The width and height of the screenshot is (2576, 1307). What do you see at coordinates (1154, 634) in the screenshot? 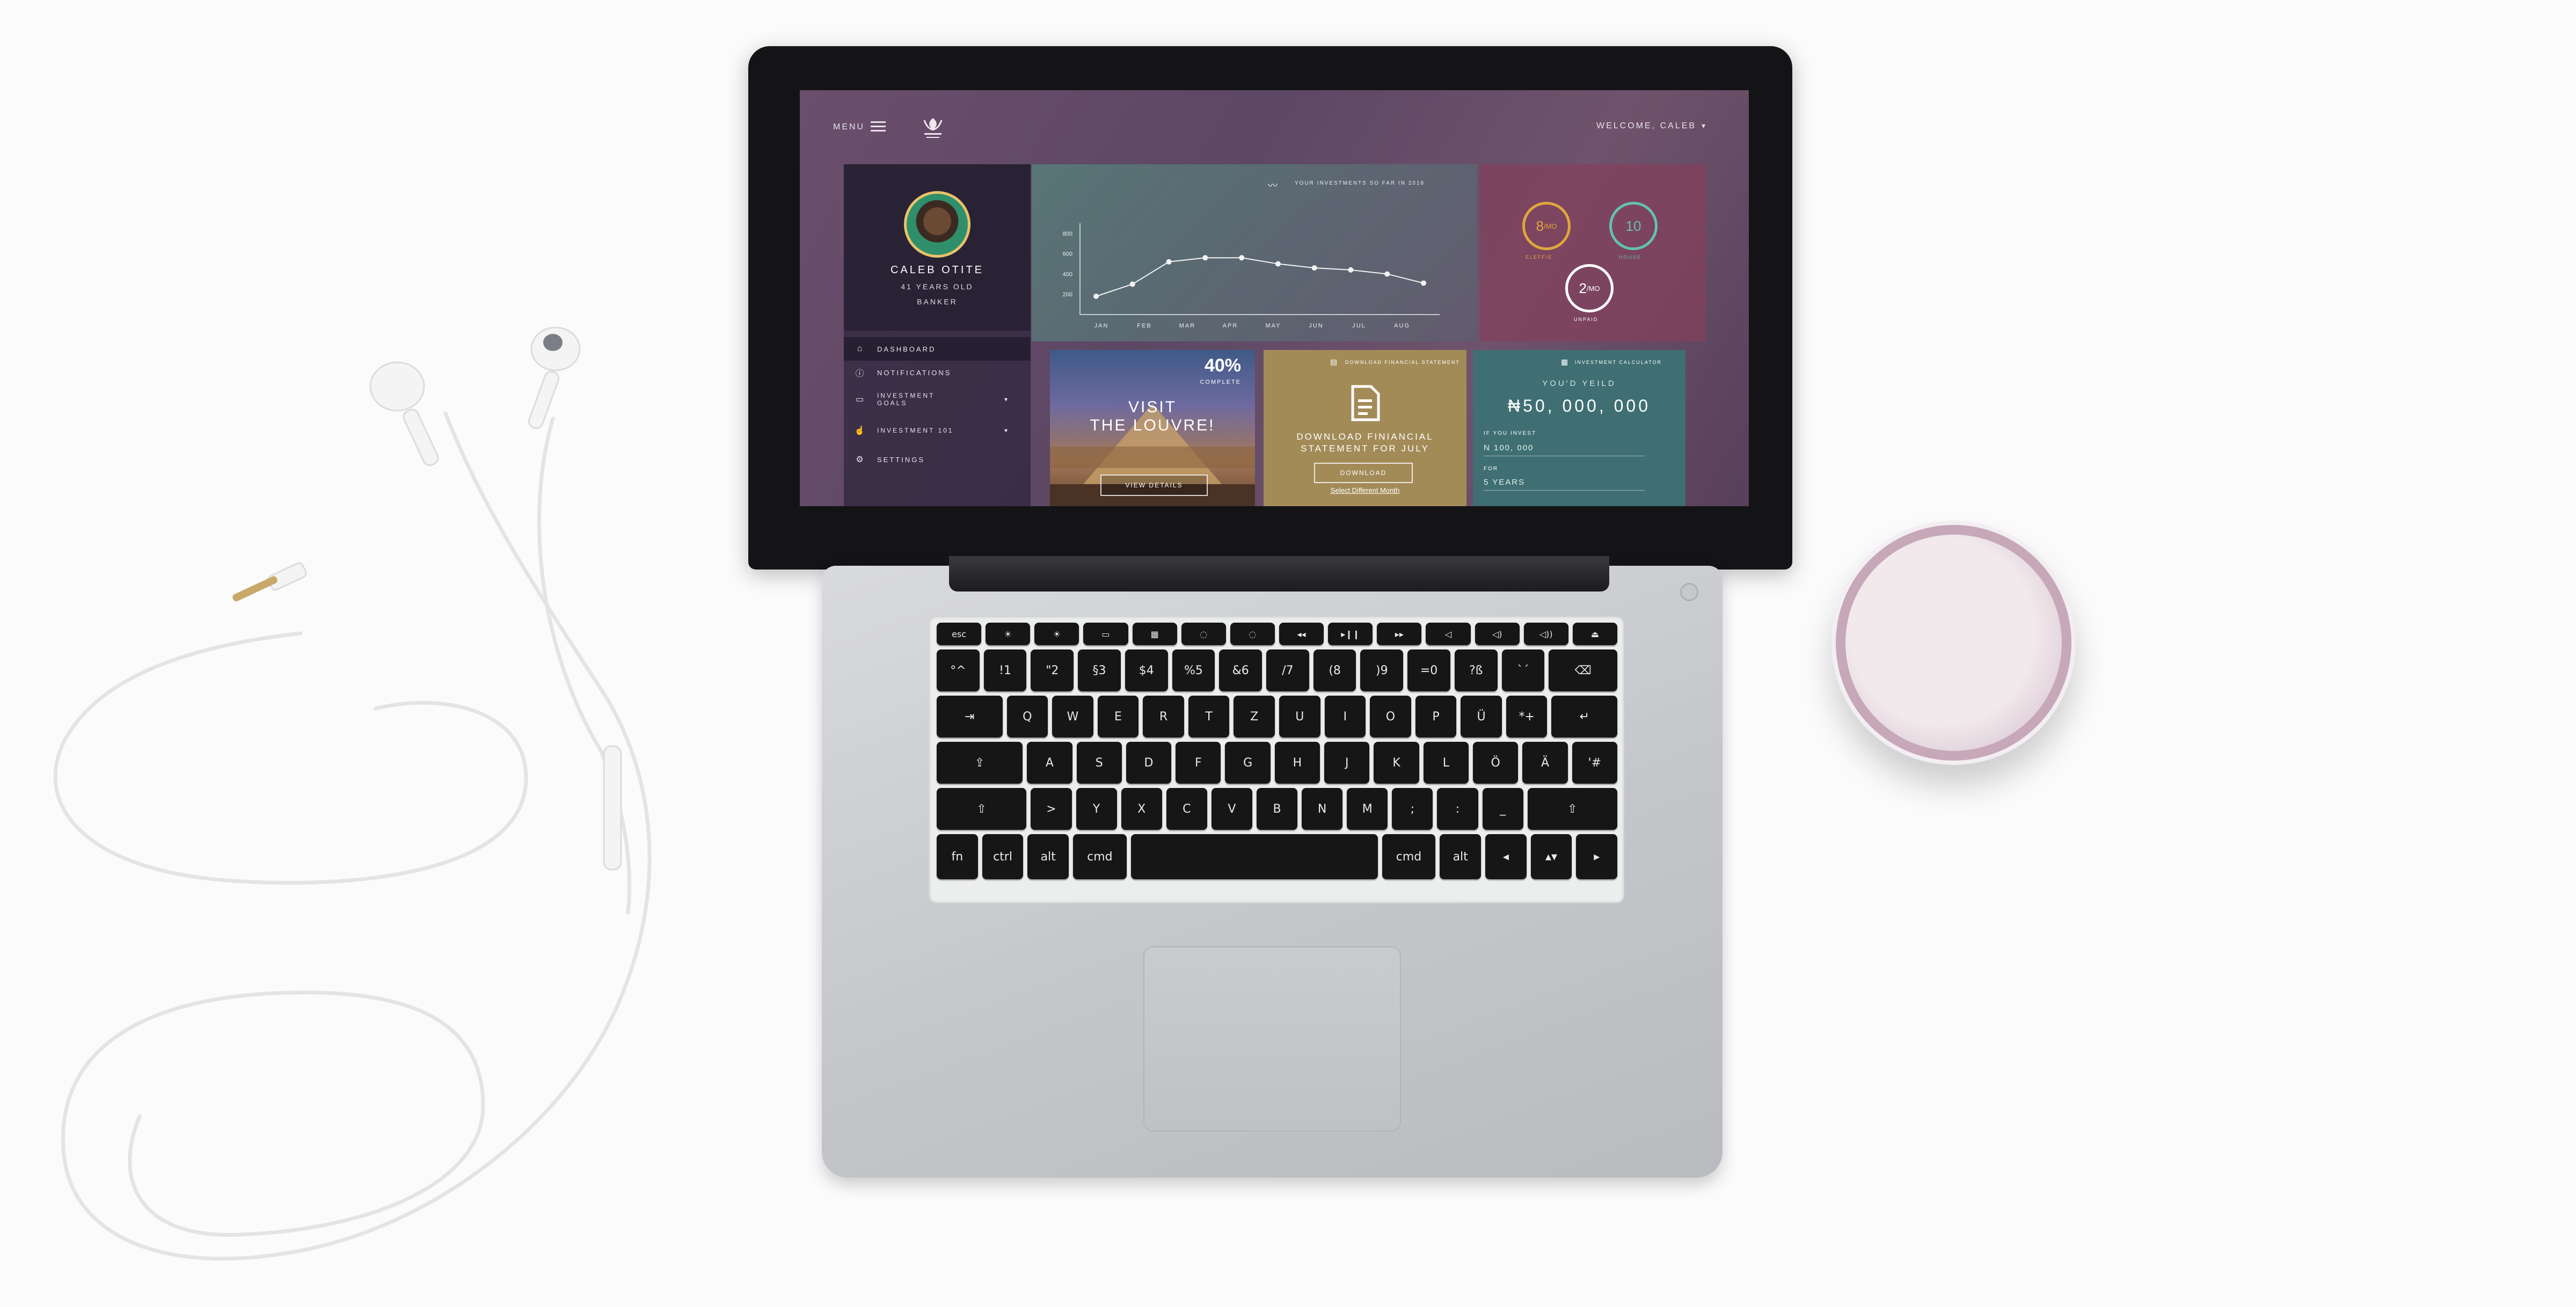
I see `keyboard-key: ▦` at bounding box center [1154, 634].